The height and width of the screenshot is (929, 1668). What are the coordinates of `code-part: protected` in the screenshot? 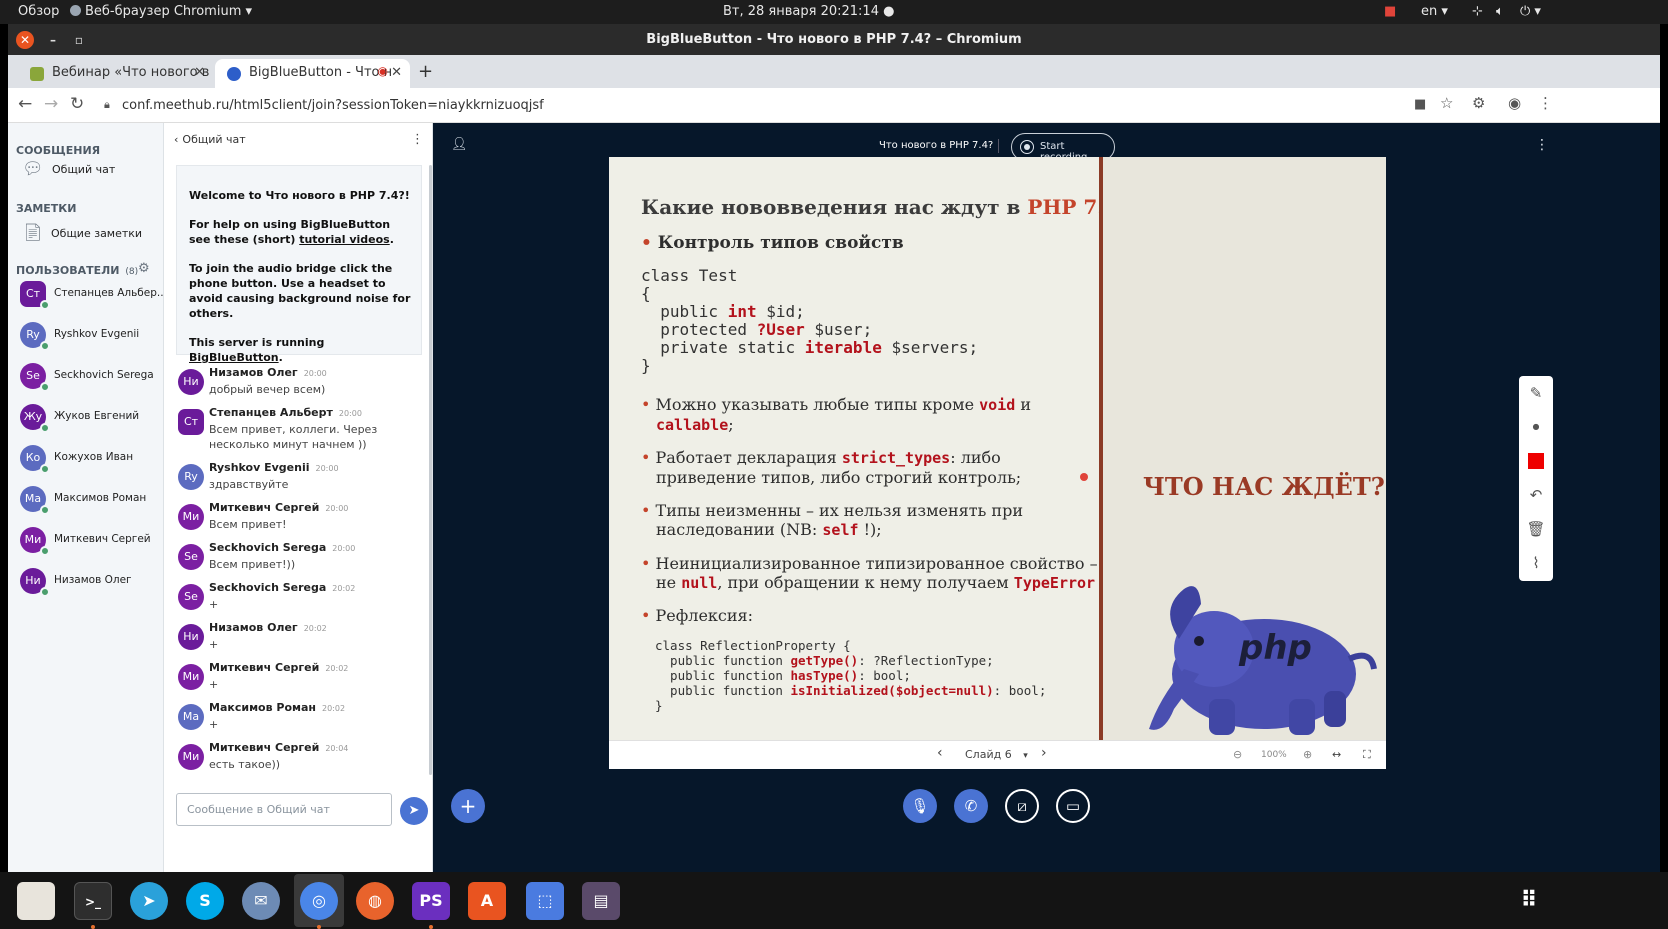 It's located at (699, 329).